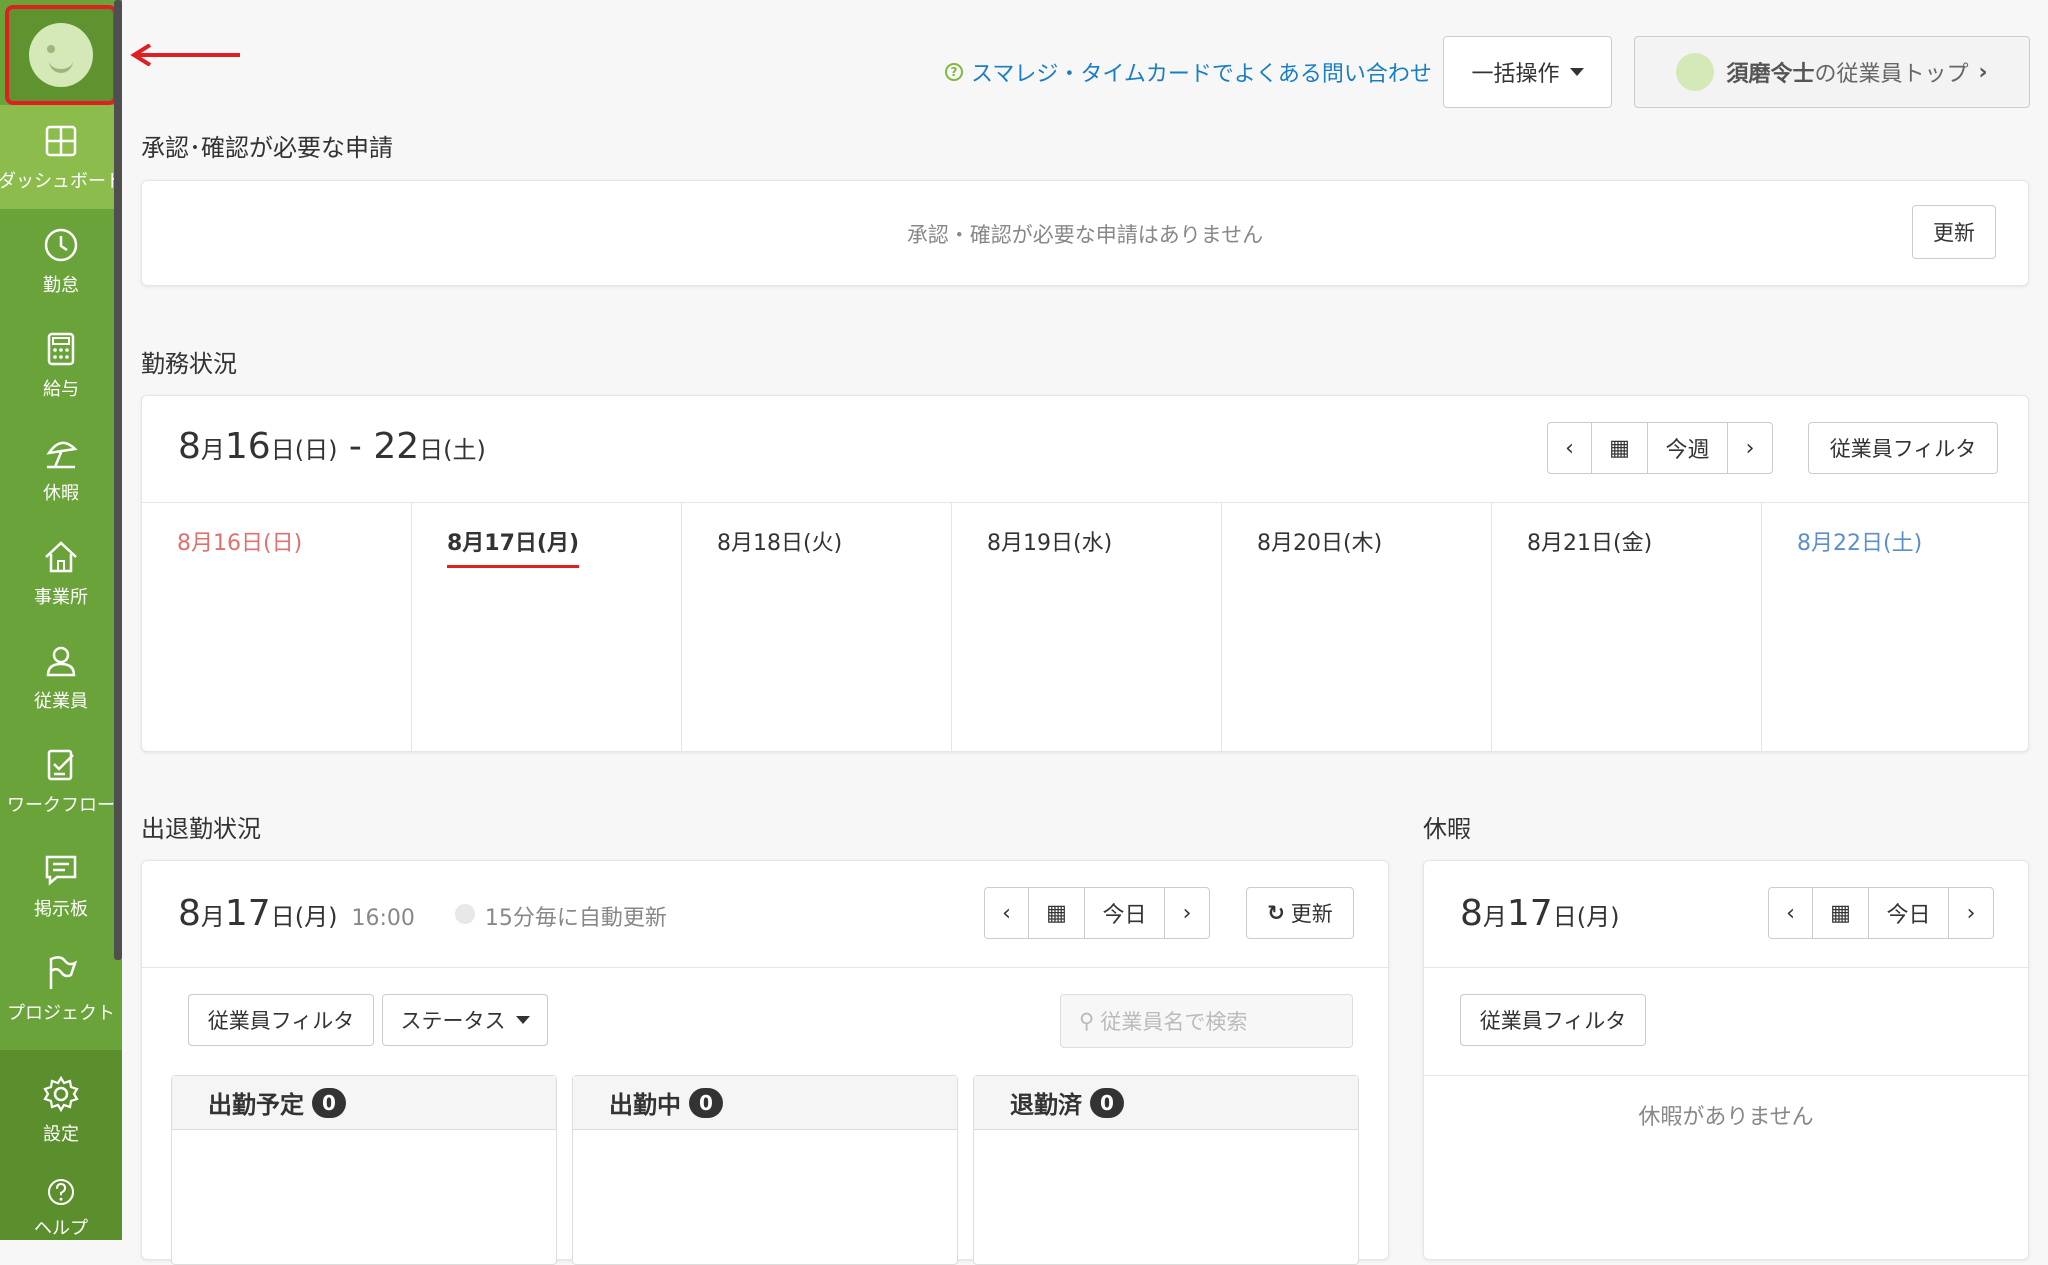 Image resolution: width=2048 pixels, height=1265 pixels. Describe the element at coordinates (1726, 1060) in the screenshot. I see `vacation-panel: 8月17日(月) ‹ ▦ 今日 › 従業員フィルタ 休暇がありません` at that location.